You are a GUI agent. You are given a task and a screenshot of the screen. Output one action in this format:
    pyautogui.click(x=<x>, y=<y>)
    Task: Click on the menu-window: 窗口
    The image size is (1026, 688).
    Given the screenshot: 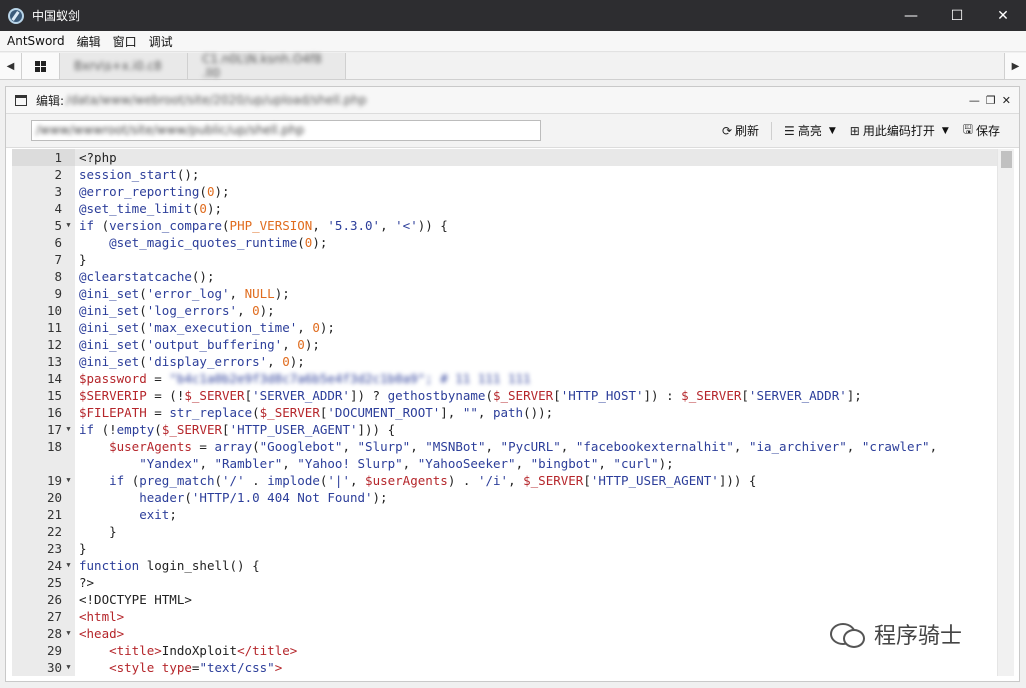 What is the action you would take?
    pyautogui.click(x=125, y=41)
    